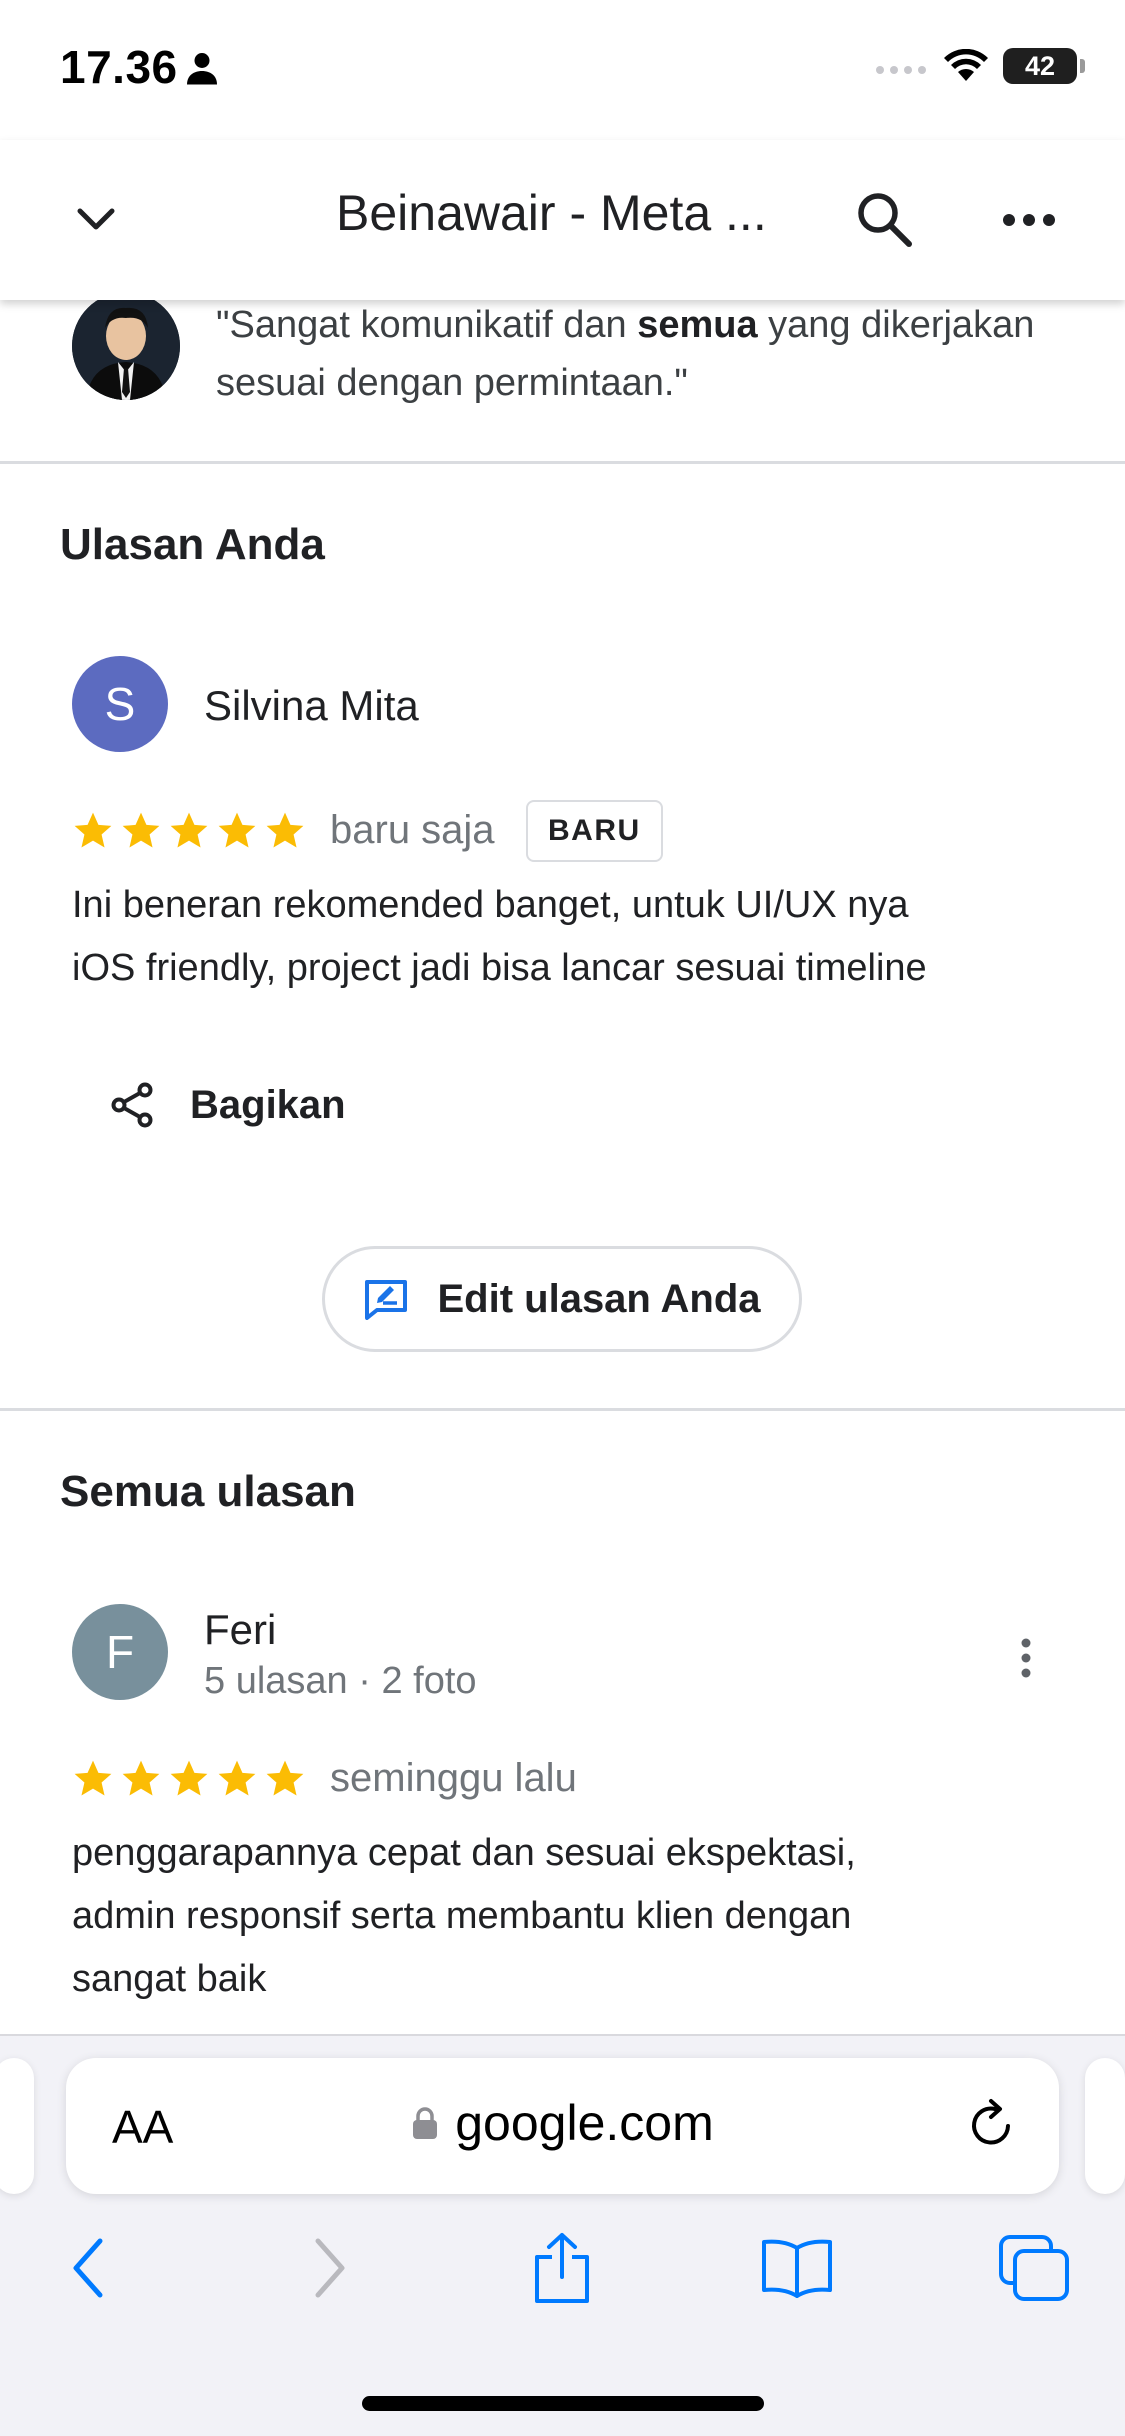  I want to click on reviewer-name: Feri, so click(240, 1630).